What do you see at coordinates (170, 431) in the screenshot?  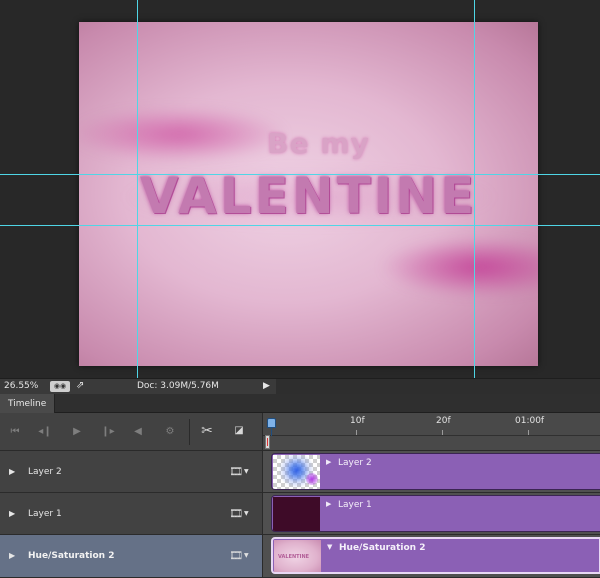 I see `settings-gear-icon: ⚙` at bounding box center [170, 431].